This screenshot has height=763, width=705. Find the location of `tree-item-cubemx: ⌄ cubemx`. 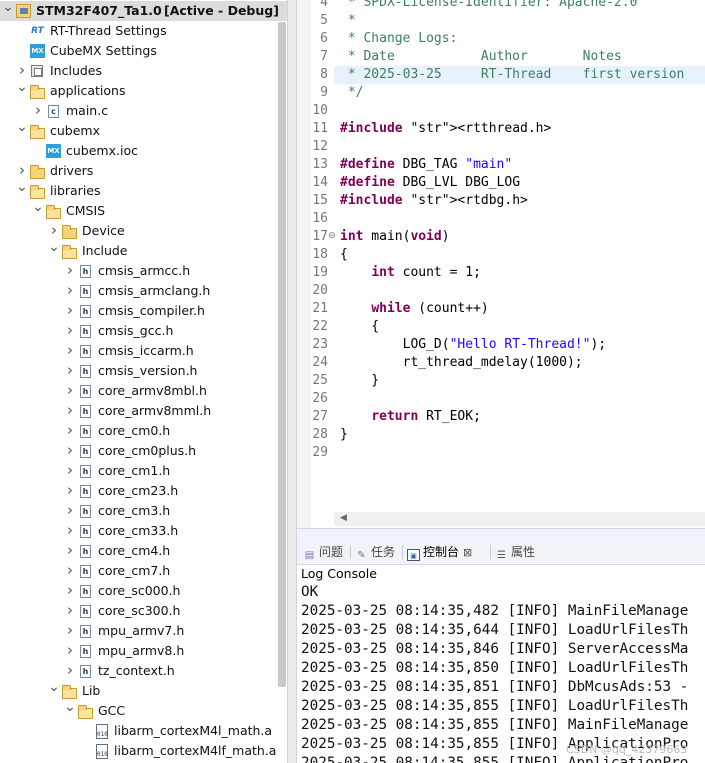

tree-item-cubemx: ⌄ cubemx is located at coordinates (143, 130).